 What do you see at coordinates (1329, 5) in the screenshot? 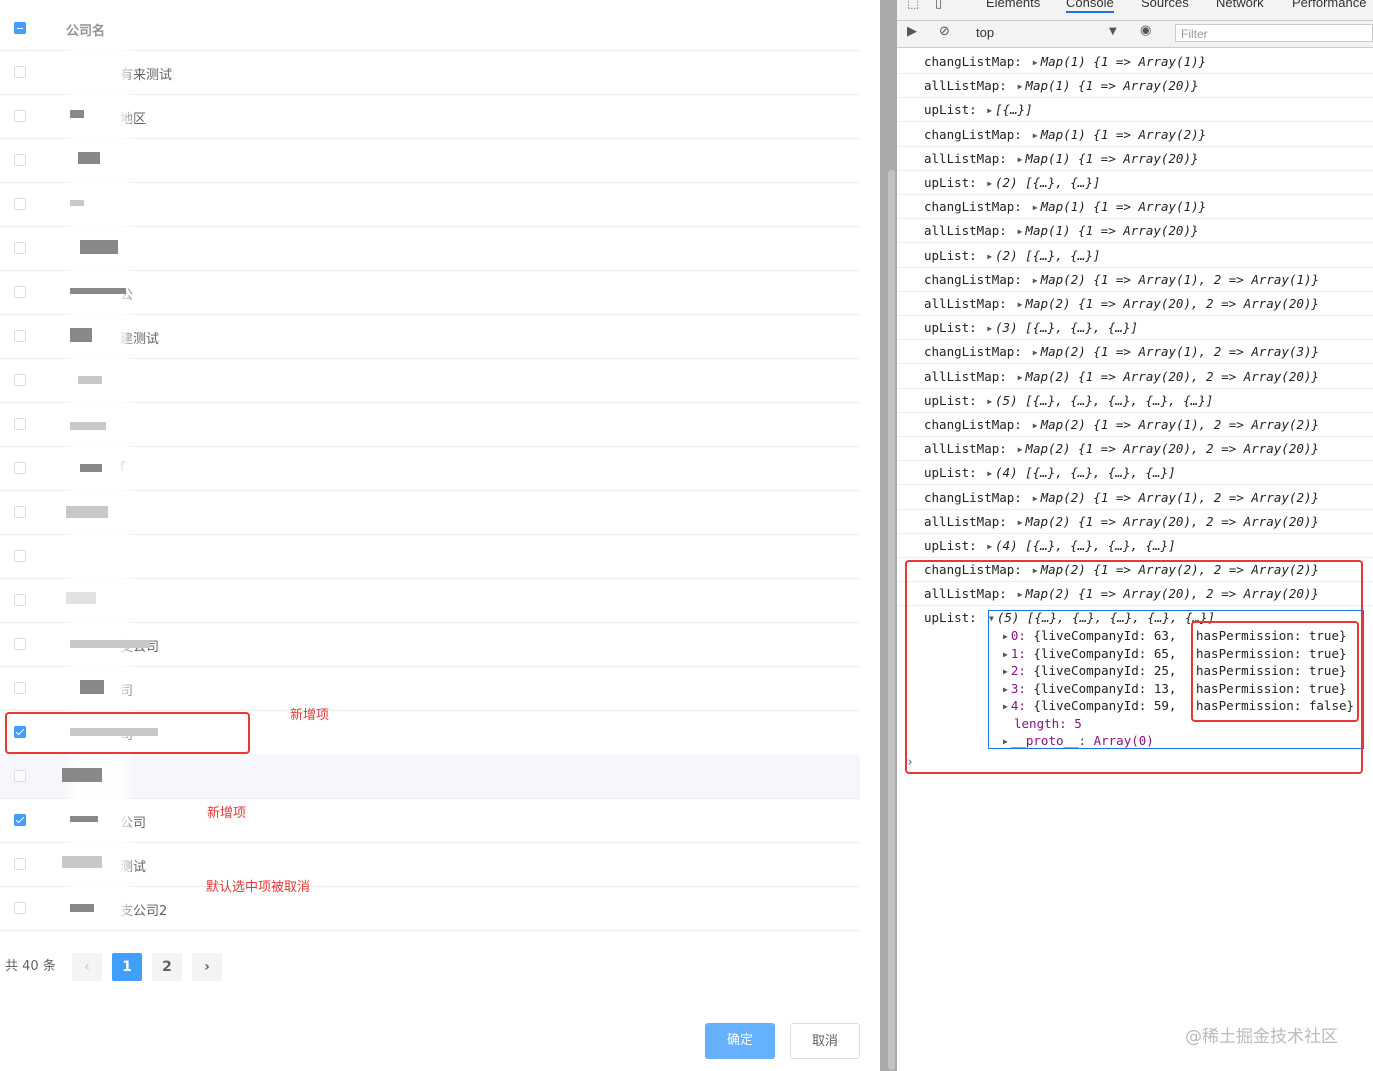
I see `tab-performance: Performance` at bounding box center [1329, 5].